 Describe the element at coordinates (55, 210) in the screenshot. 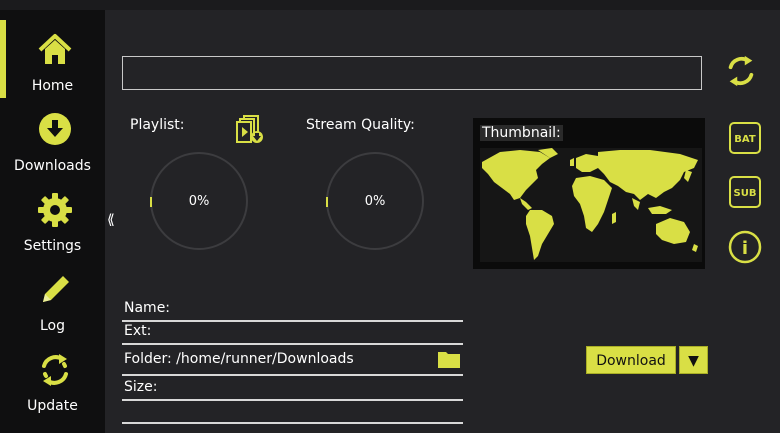

I see `gear-icon` at that location.